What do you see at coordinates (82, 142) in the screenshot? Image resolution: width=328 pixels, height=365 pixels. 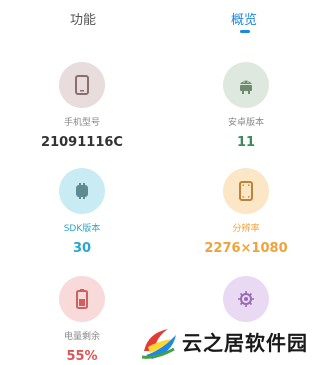 I see `device-model-value: 21091116C` at bounding box center [82, 142].